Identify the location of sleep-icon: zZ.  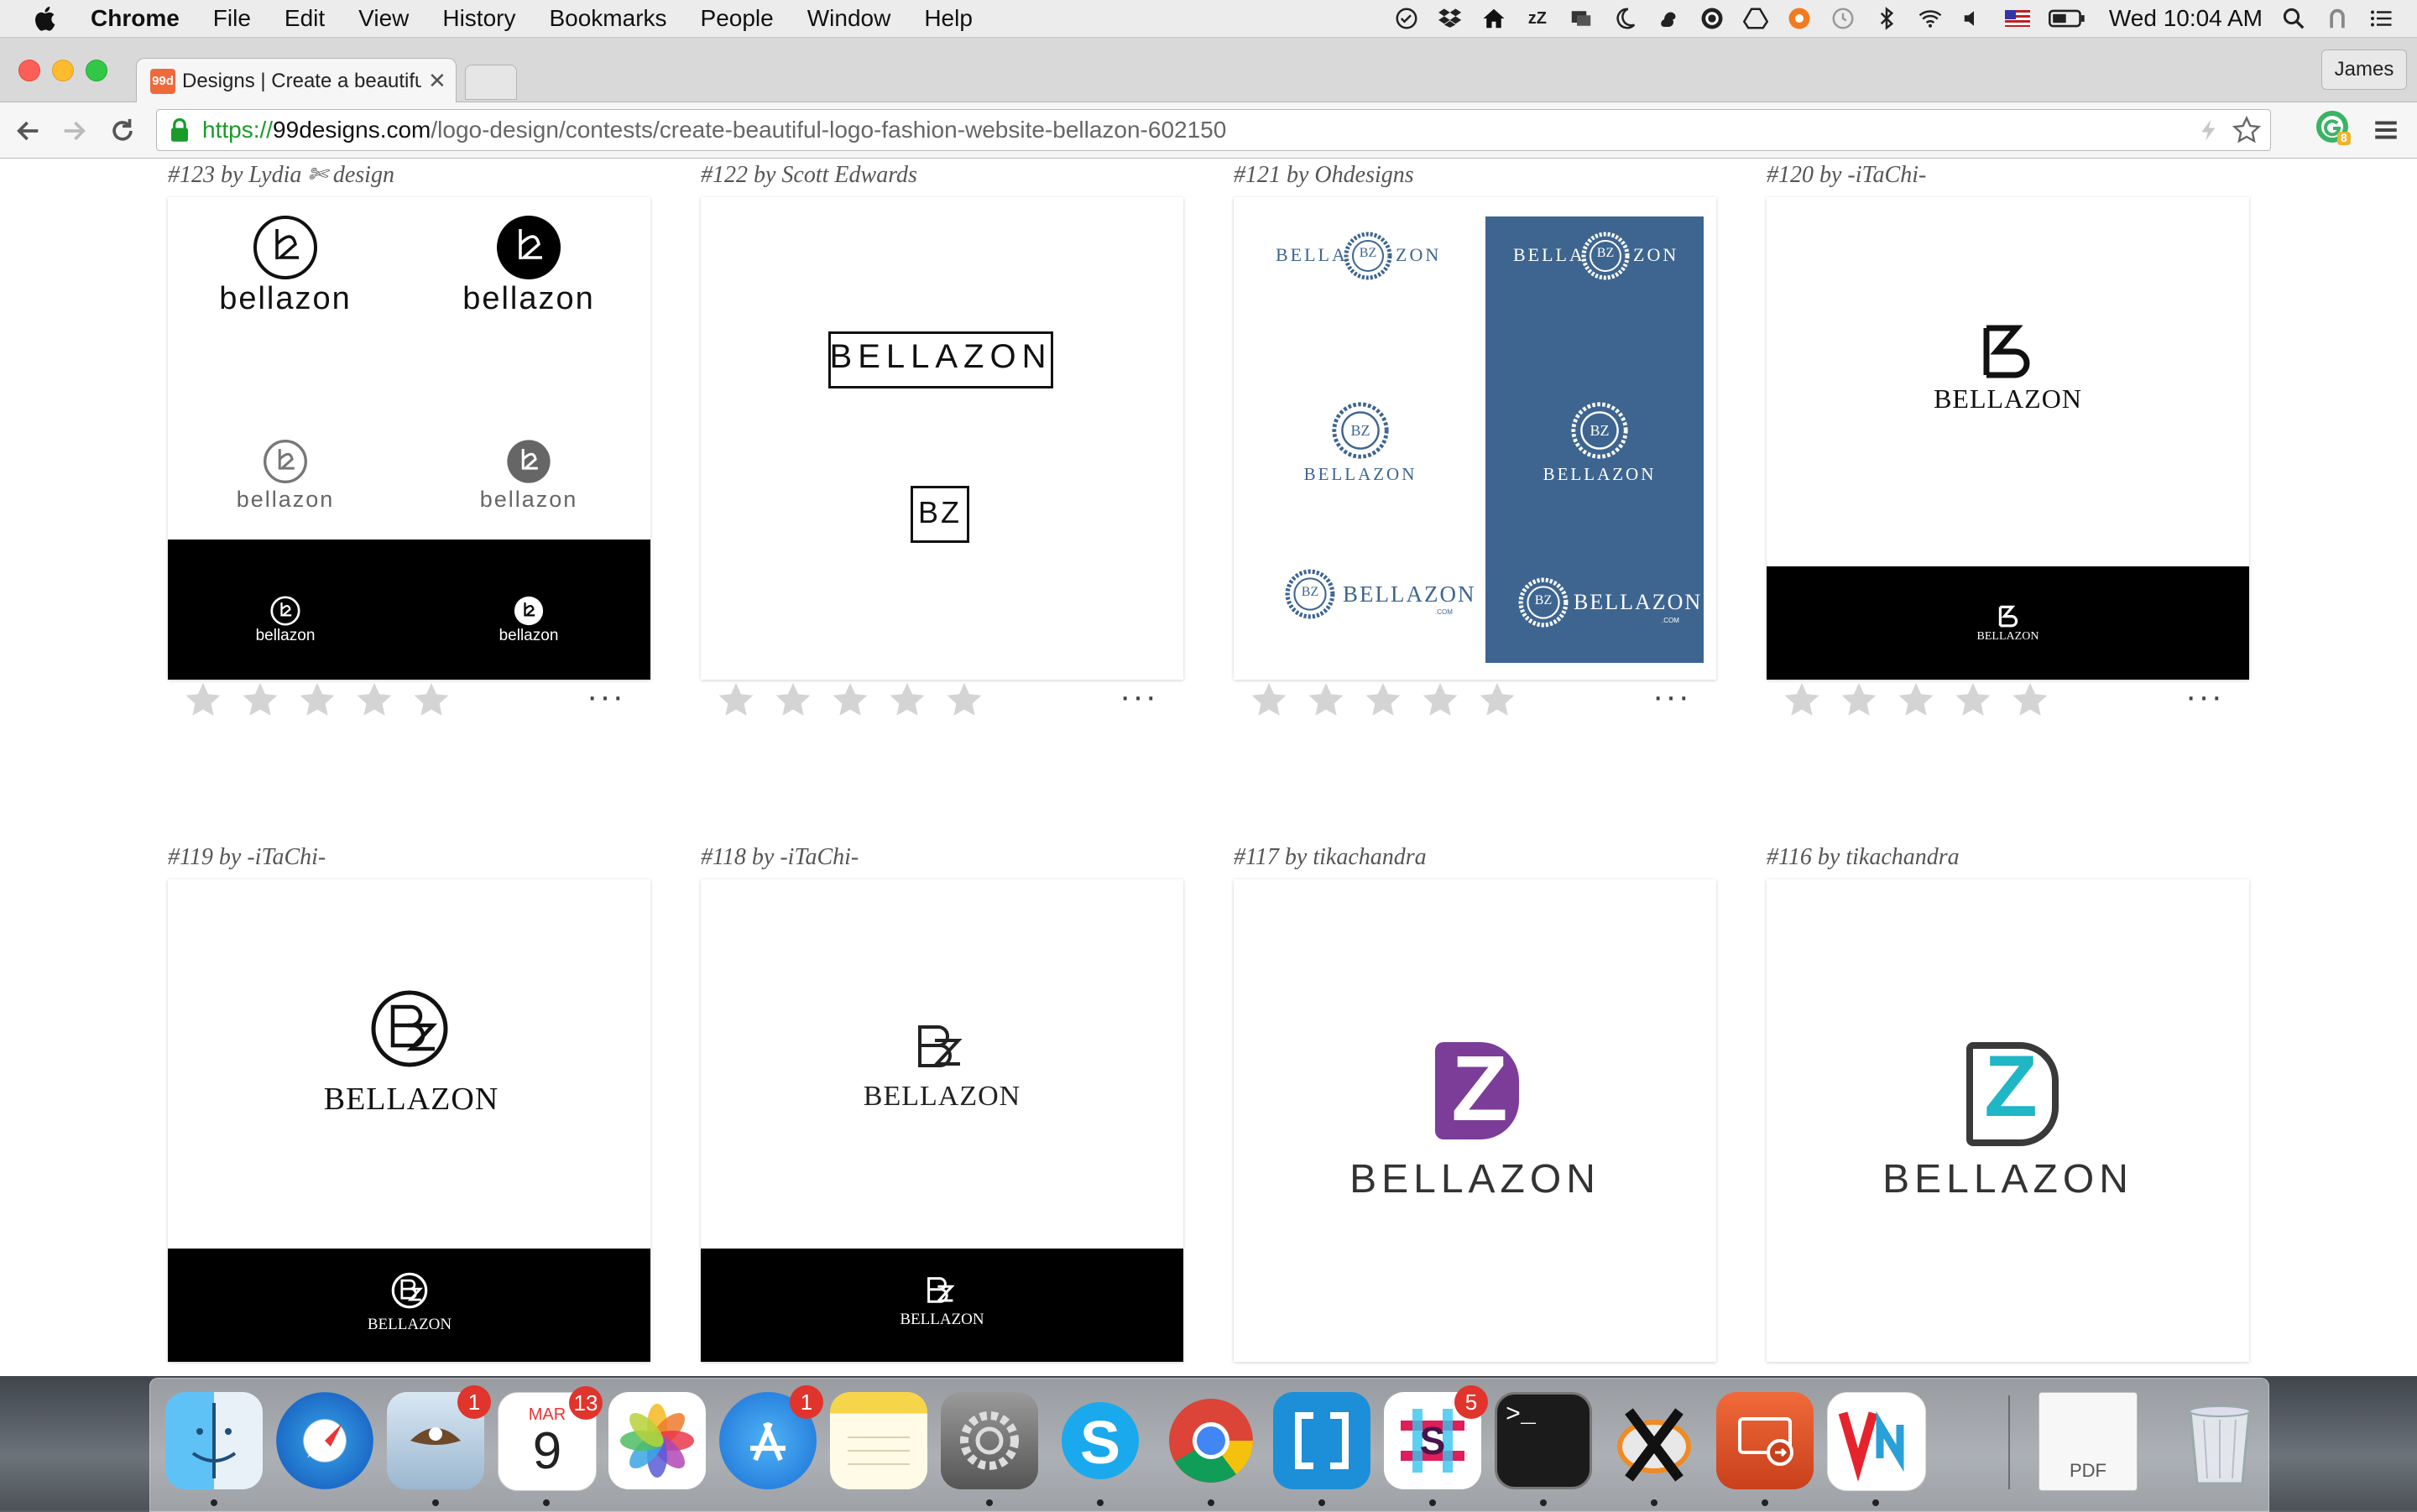
(1537, 18).